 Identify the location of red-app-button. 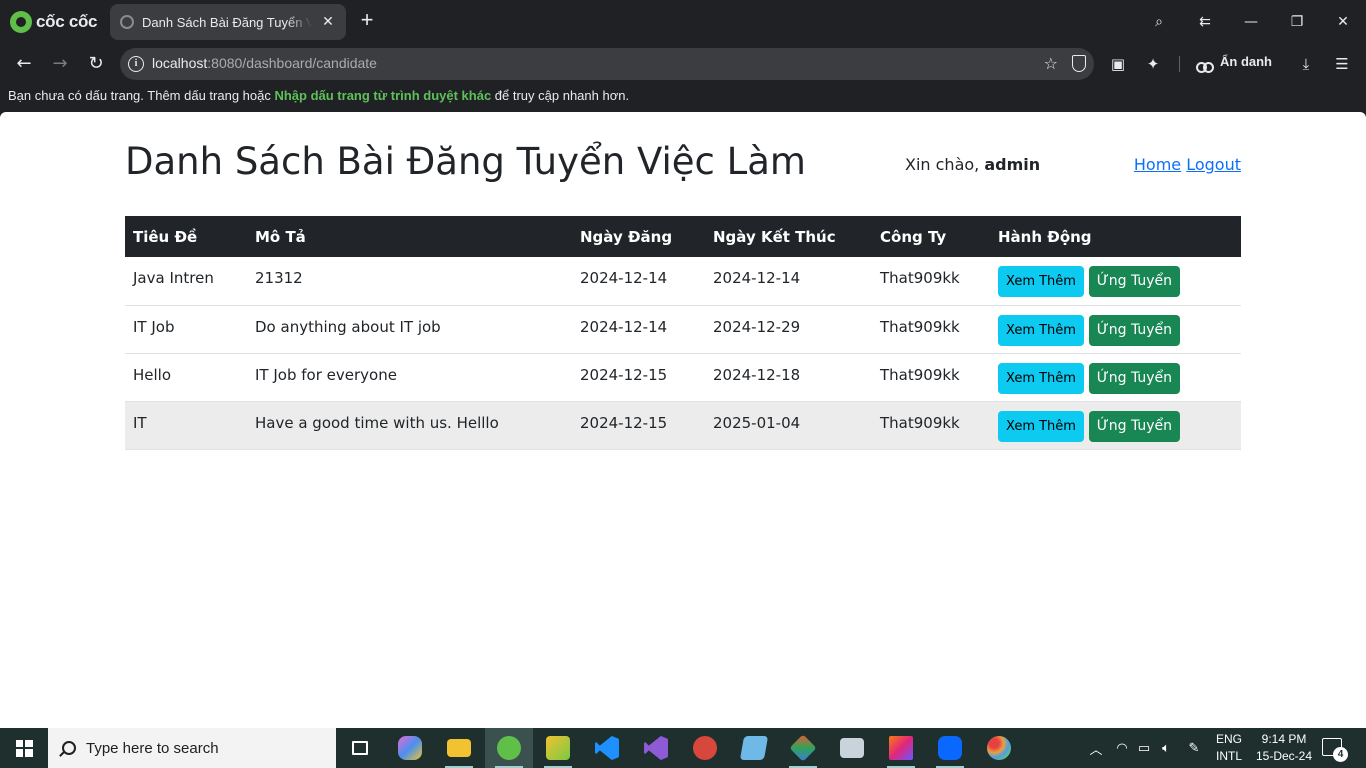
(705, 748).